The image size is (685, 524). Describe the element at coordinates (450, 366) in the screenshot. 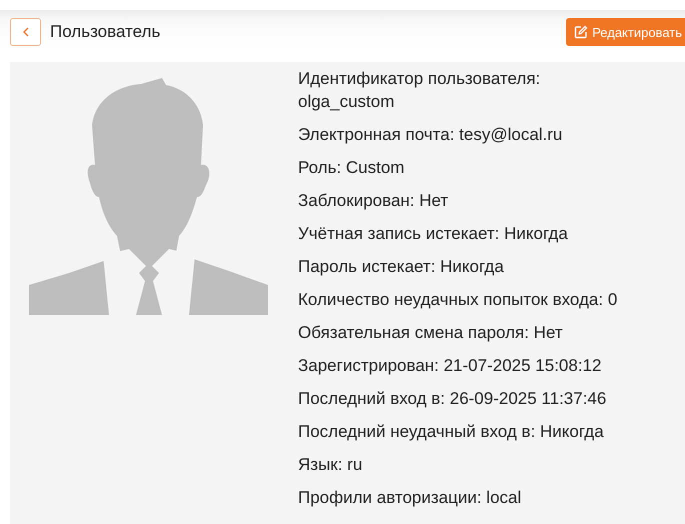

I see `detail-line: Зарегистрирован: 21-07-2025 15:08:12` at that location.